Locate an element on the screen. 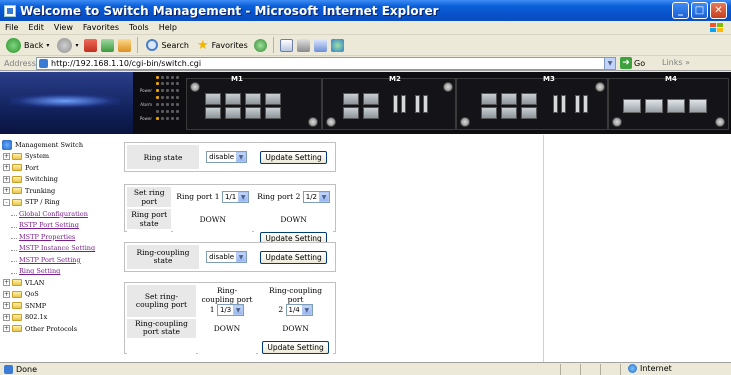 The width and height of the screenshot is (731, 375). ring-coupling-port2-select: 1/4 ▼ is located at coordinates (299, 310).